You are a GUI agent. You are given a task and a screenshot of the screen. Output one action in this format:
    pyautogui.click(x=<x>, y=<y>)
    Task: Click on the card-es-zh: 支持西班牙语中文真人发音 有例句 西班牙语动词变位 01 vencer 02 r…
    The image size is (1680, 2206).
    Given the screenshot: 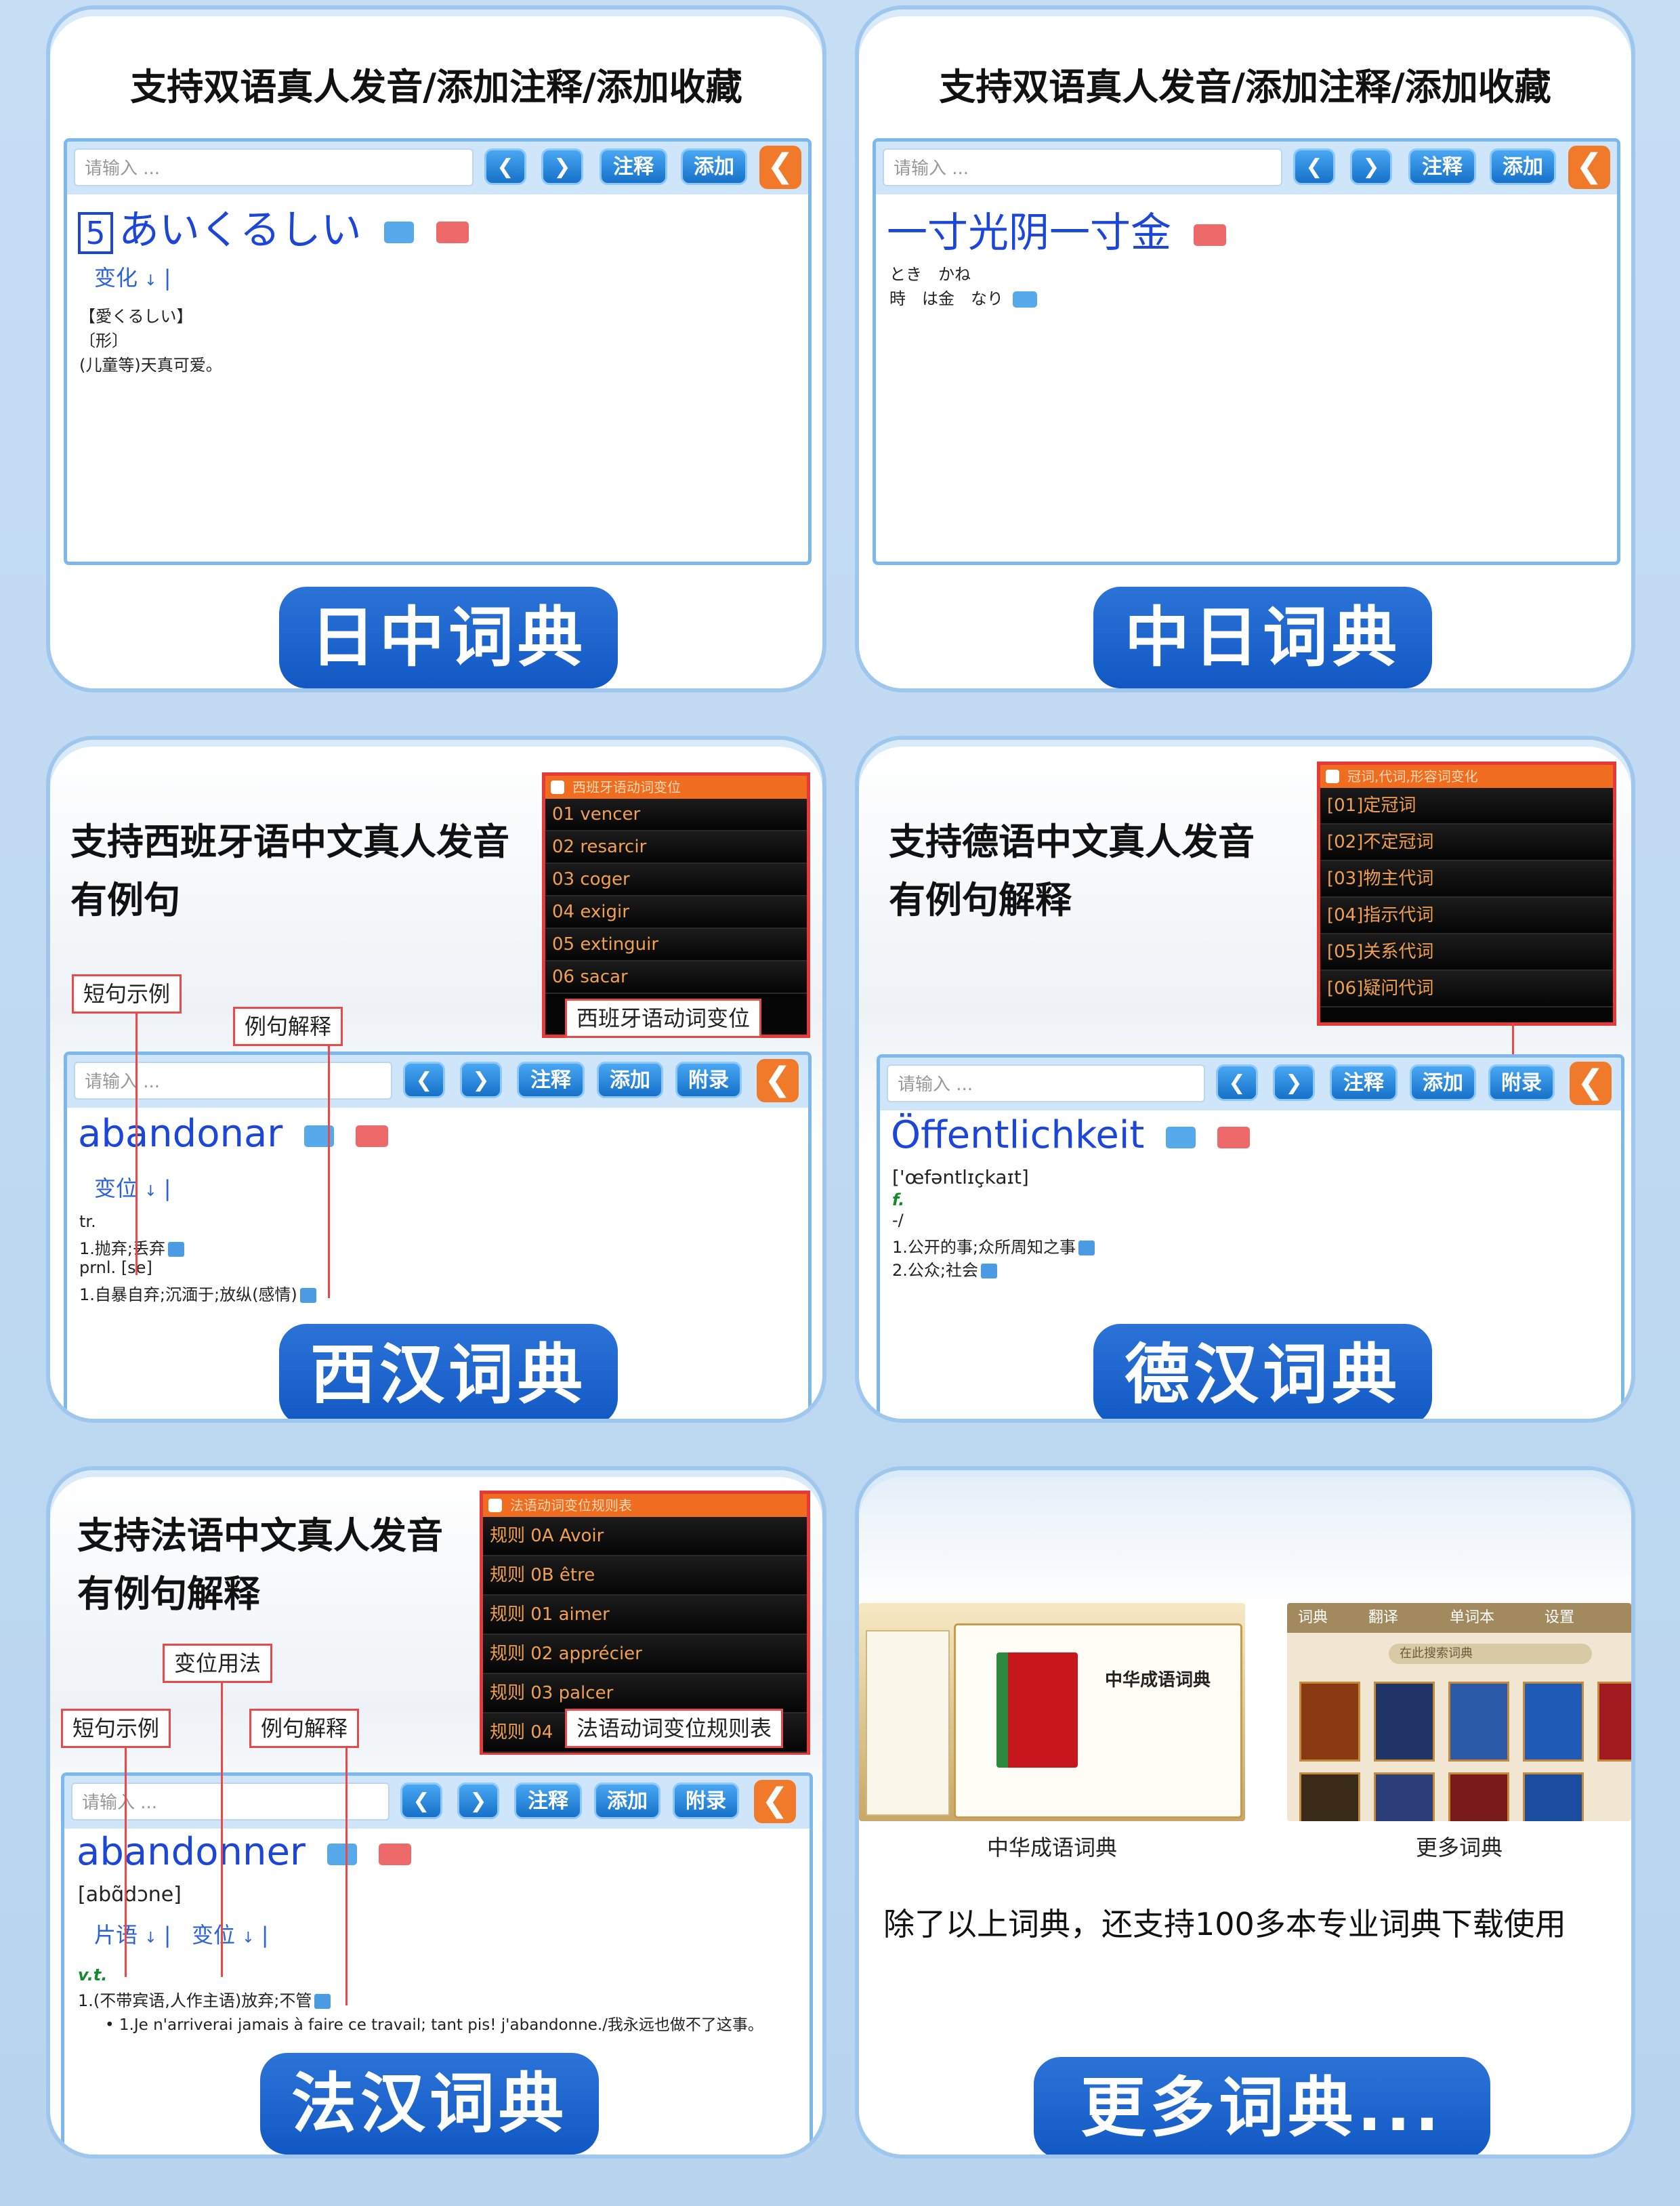 What is the action you would take?
    pyautogui.click(x=436, y=1079)
    